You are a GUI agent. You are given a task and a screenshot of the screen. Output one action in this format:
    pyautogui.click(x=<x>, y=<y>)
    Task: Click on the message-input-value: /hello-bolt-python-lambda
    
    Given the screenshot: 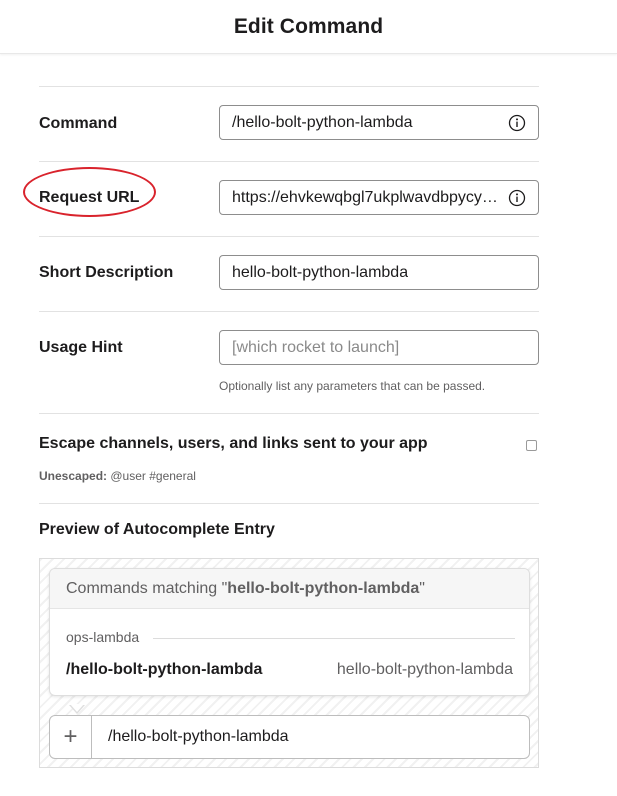 What is the action you would take?
    pyautogui.click(x=198, y=736)
    